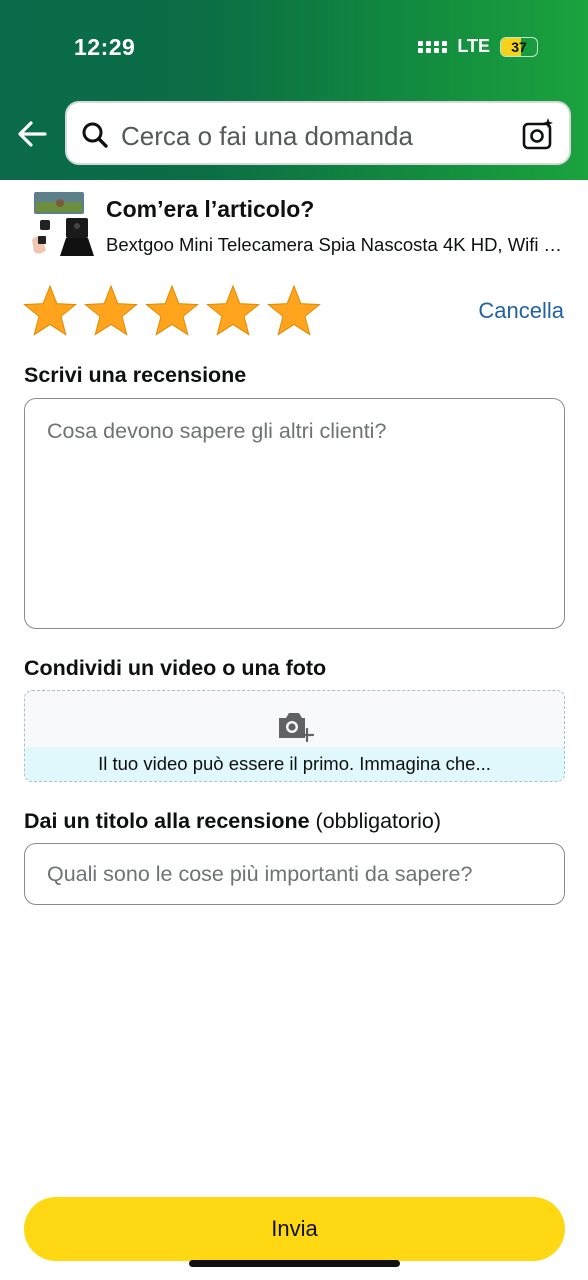  What do you see at coordinates (63, 224) in the screenshot?
I see `product-thumbnail` at bounding box center [63, 224].